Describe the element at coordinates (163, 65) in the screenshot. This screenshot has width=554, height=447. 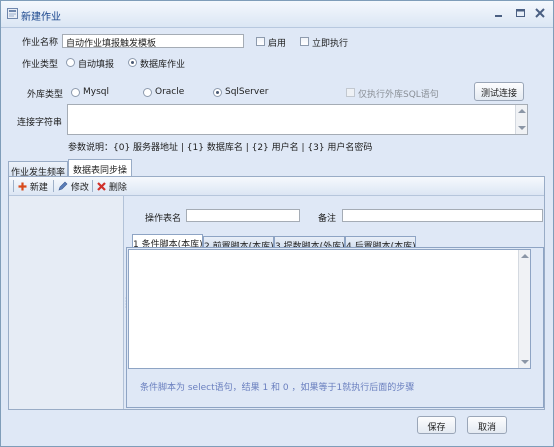
I see `database-job-label: 数据库作业` at that location.